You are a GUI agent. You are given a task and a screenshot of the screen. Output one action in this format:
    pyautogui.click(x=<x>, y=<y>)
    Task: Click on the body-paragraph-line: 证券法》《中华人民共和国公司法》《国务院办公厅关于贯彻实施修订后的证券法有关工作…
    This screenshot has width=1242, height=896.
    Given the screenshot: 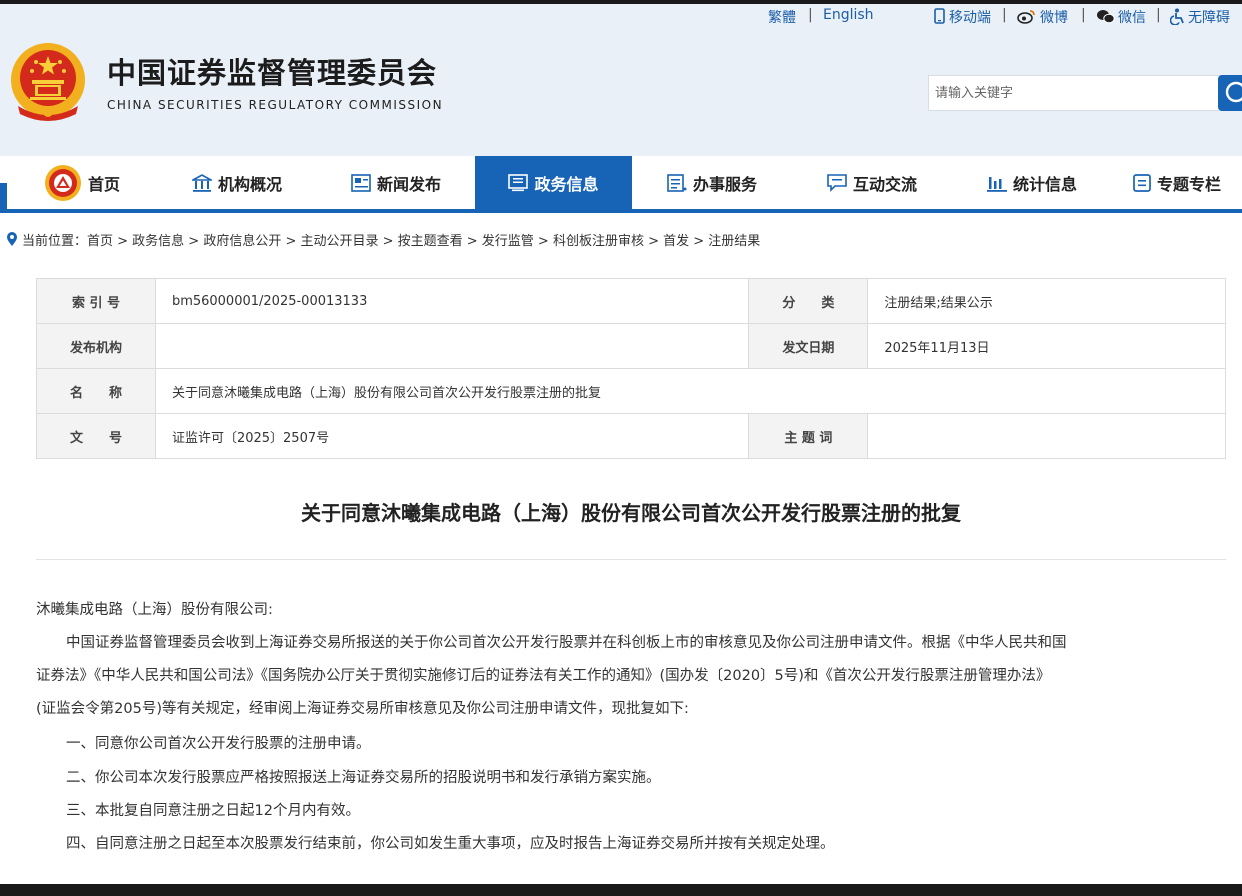 What is the action you would take?
    pyautogui.click(x=543, y=676)
    